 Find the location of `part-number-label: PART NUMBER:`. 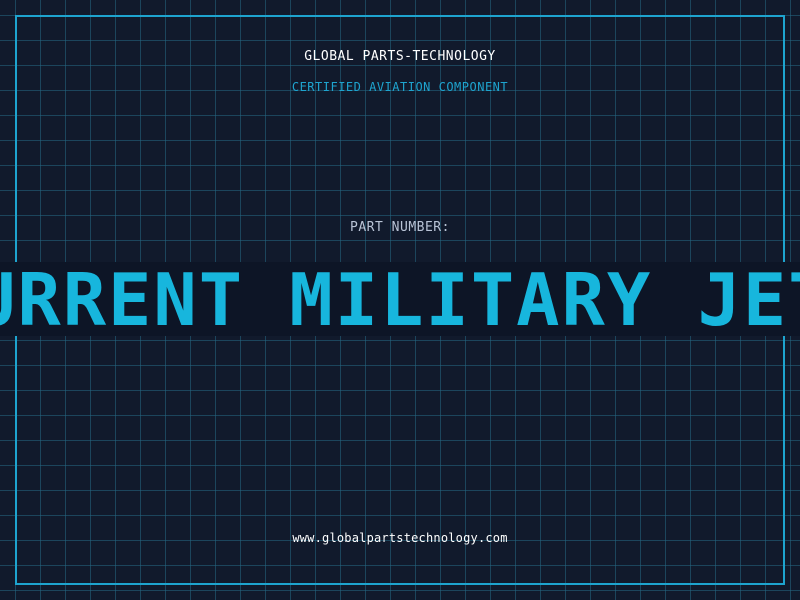

part-number-label: PART NUMBER: is located at coordinates (400, 227).